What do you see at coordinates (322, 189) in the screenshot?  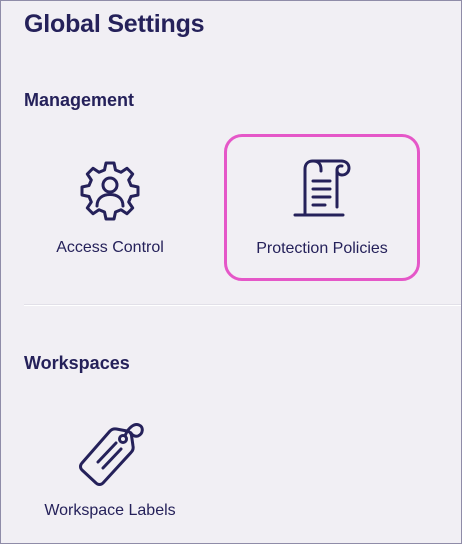 I see `scroll-document-icon` at bounding box center [322, 189].